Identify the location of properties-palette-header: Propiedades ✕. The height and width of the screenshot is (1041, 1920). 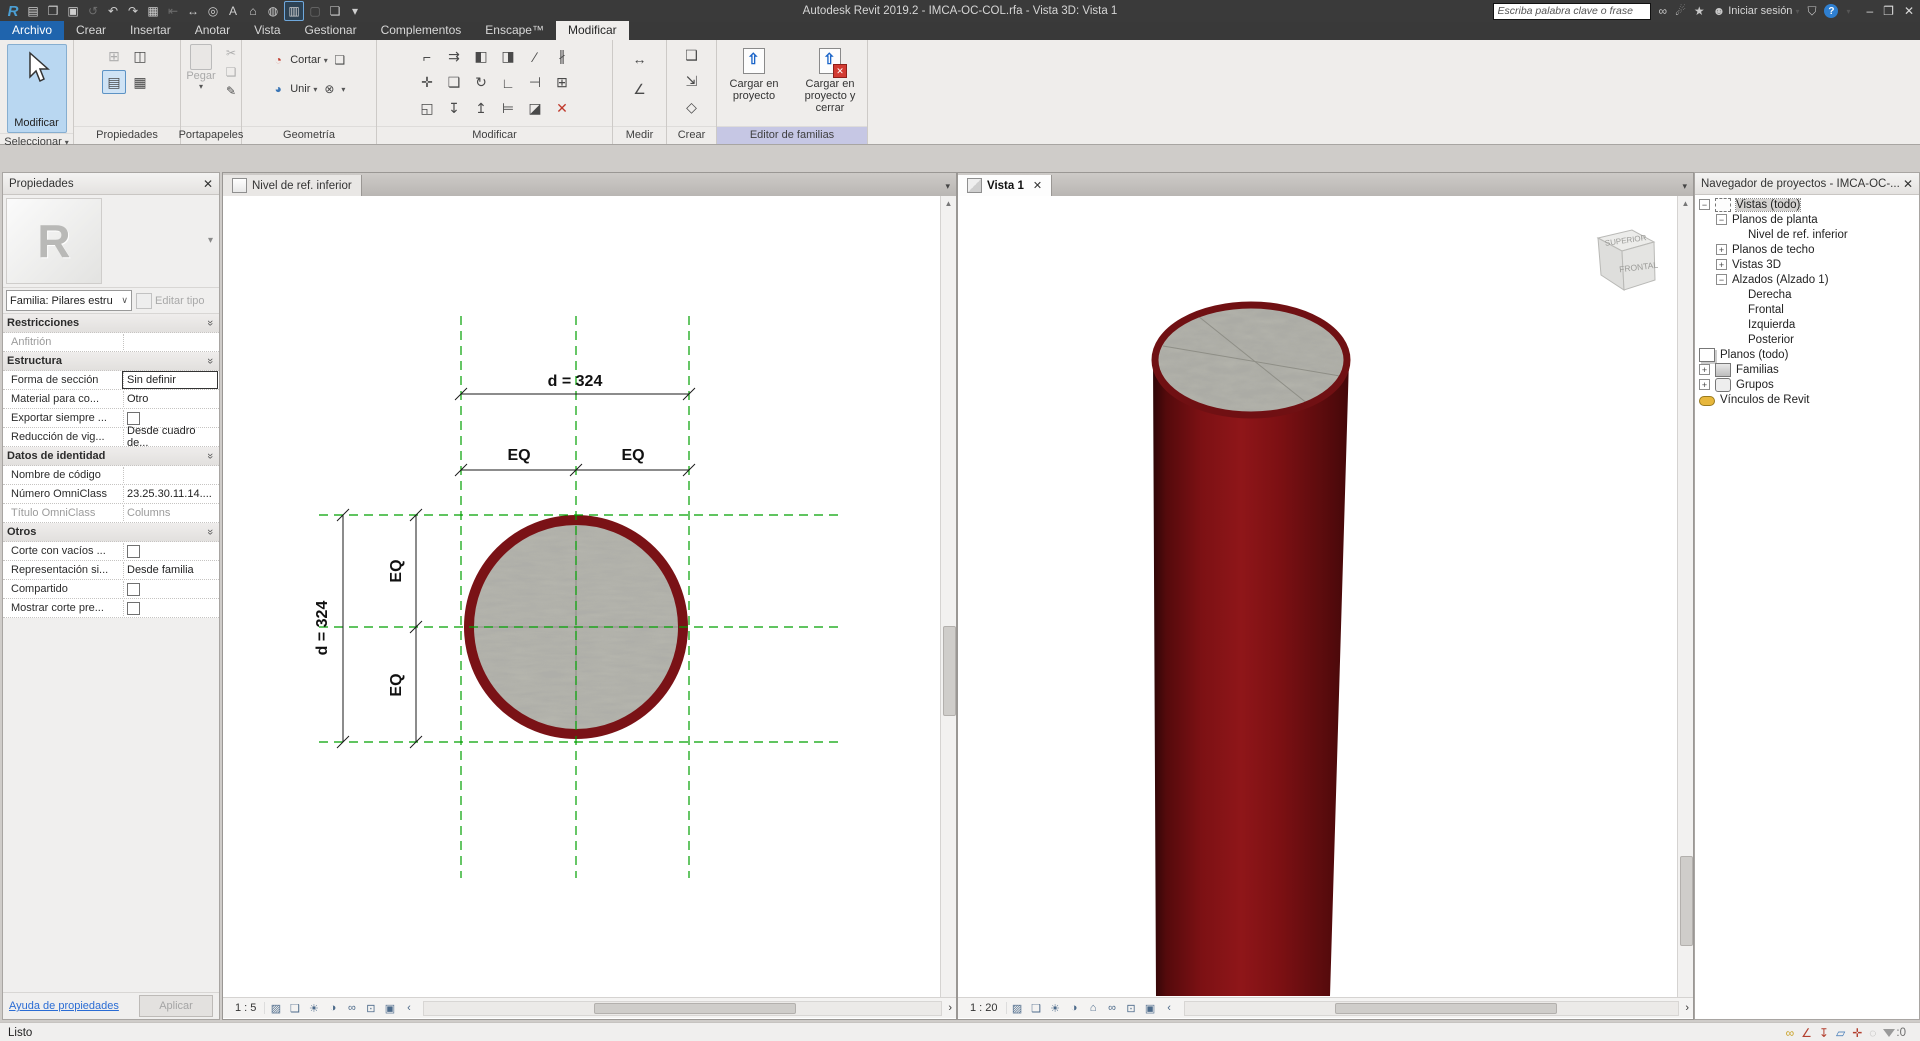
(111, 184).